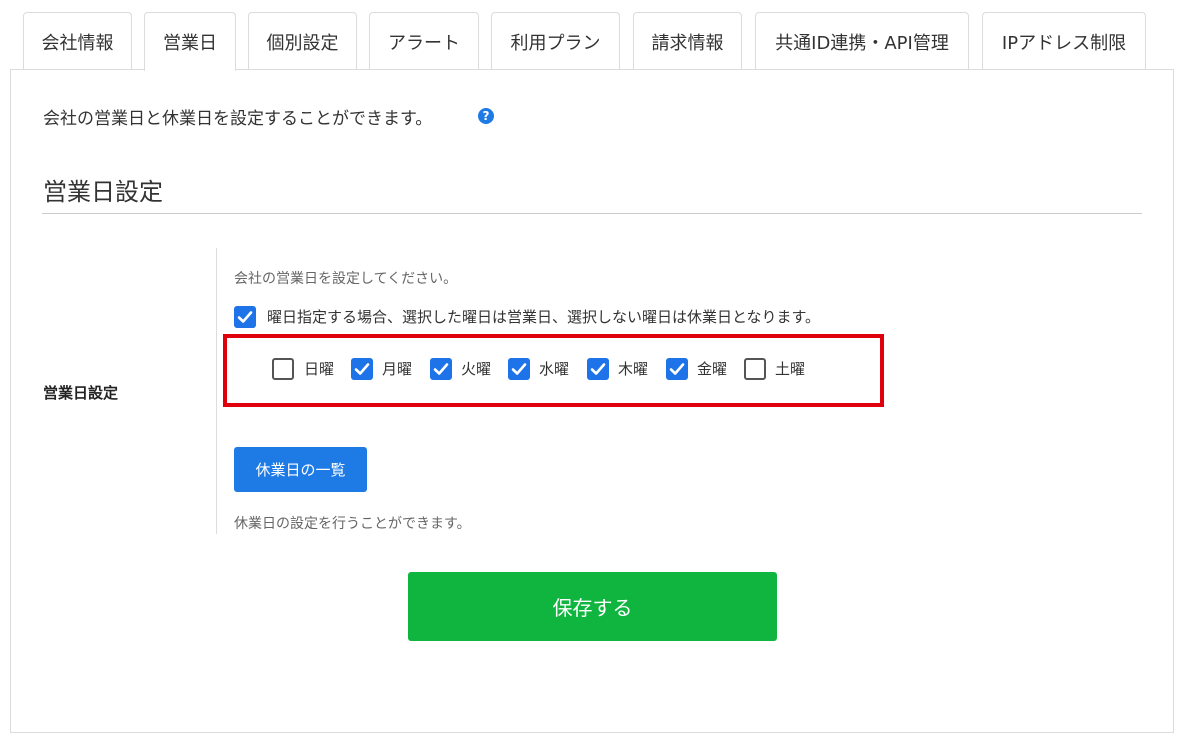 The width and height of the screenshot is (1183, 741). What do you see at coordinates (592, 213) in the screenshot?
I see `section-divider` at bounding box center [592, 213].